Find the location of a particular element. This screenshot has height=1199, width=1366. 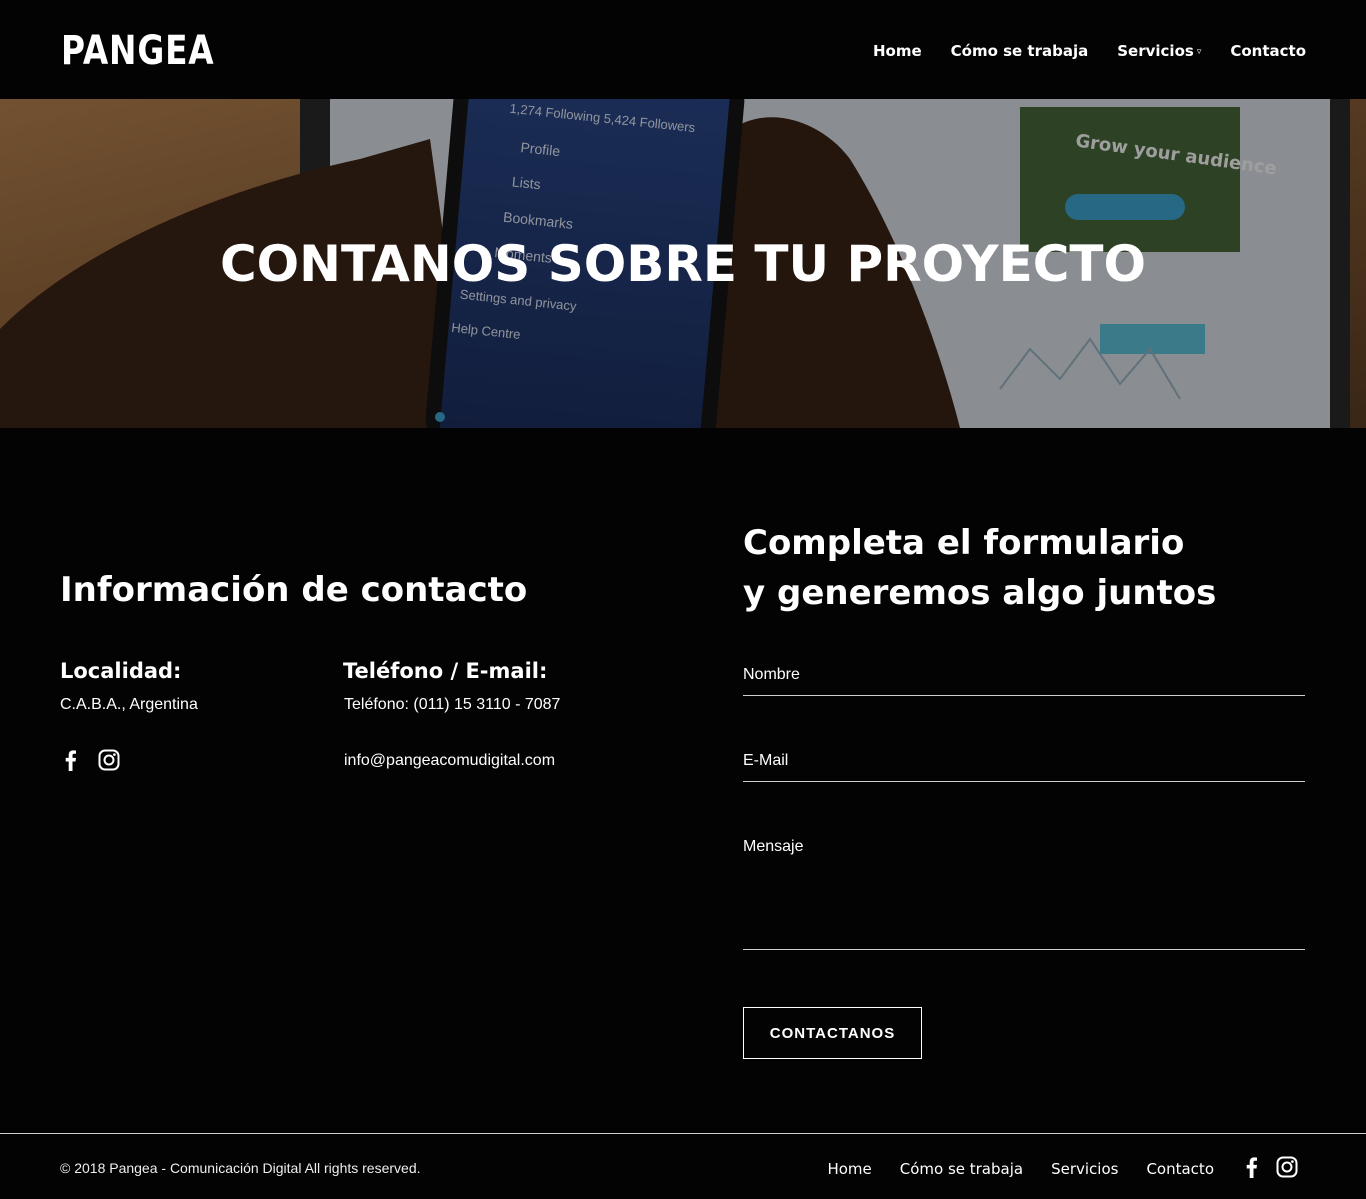

nav-item-como-se-trabaja: Cómo se trabaja is located at coordinates (1020, 51).